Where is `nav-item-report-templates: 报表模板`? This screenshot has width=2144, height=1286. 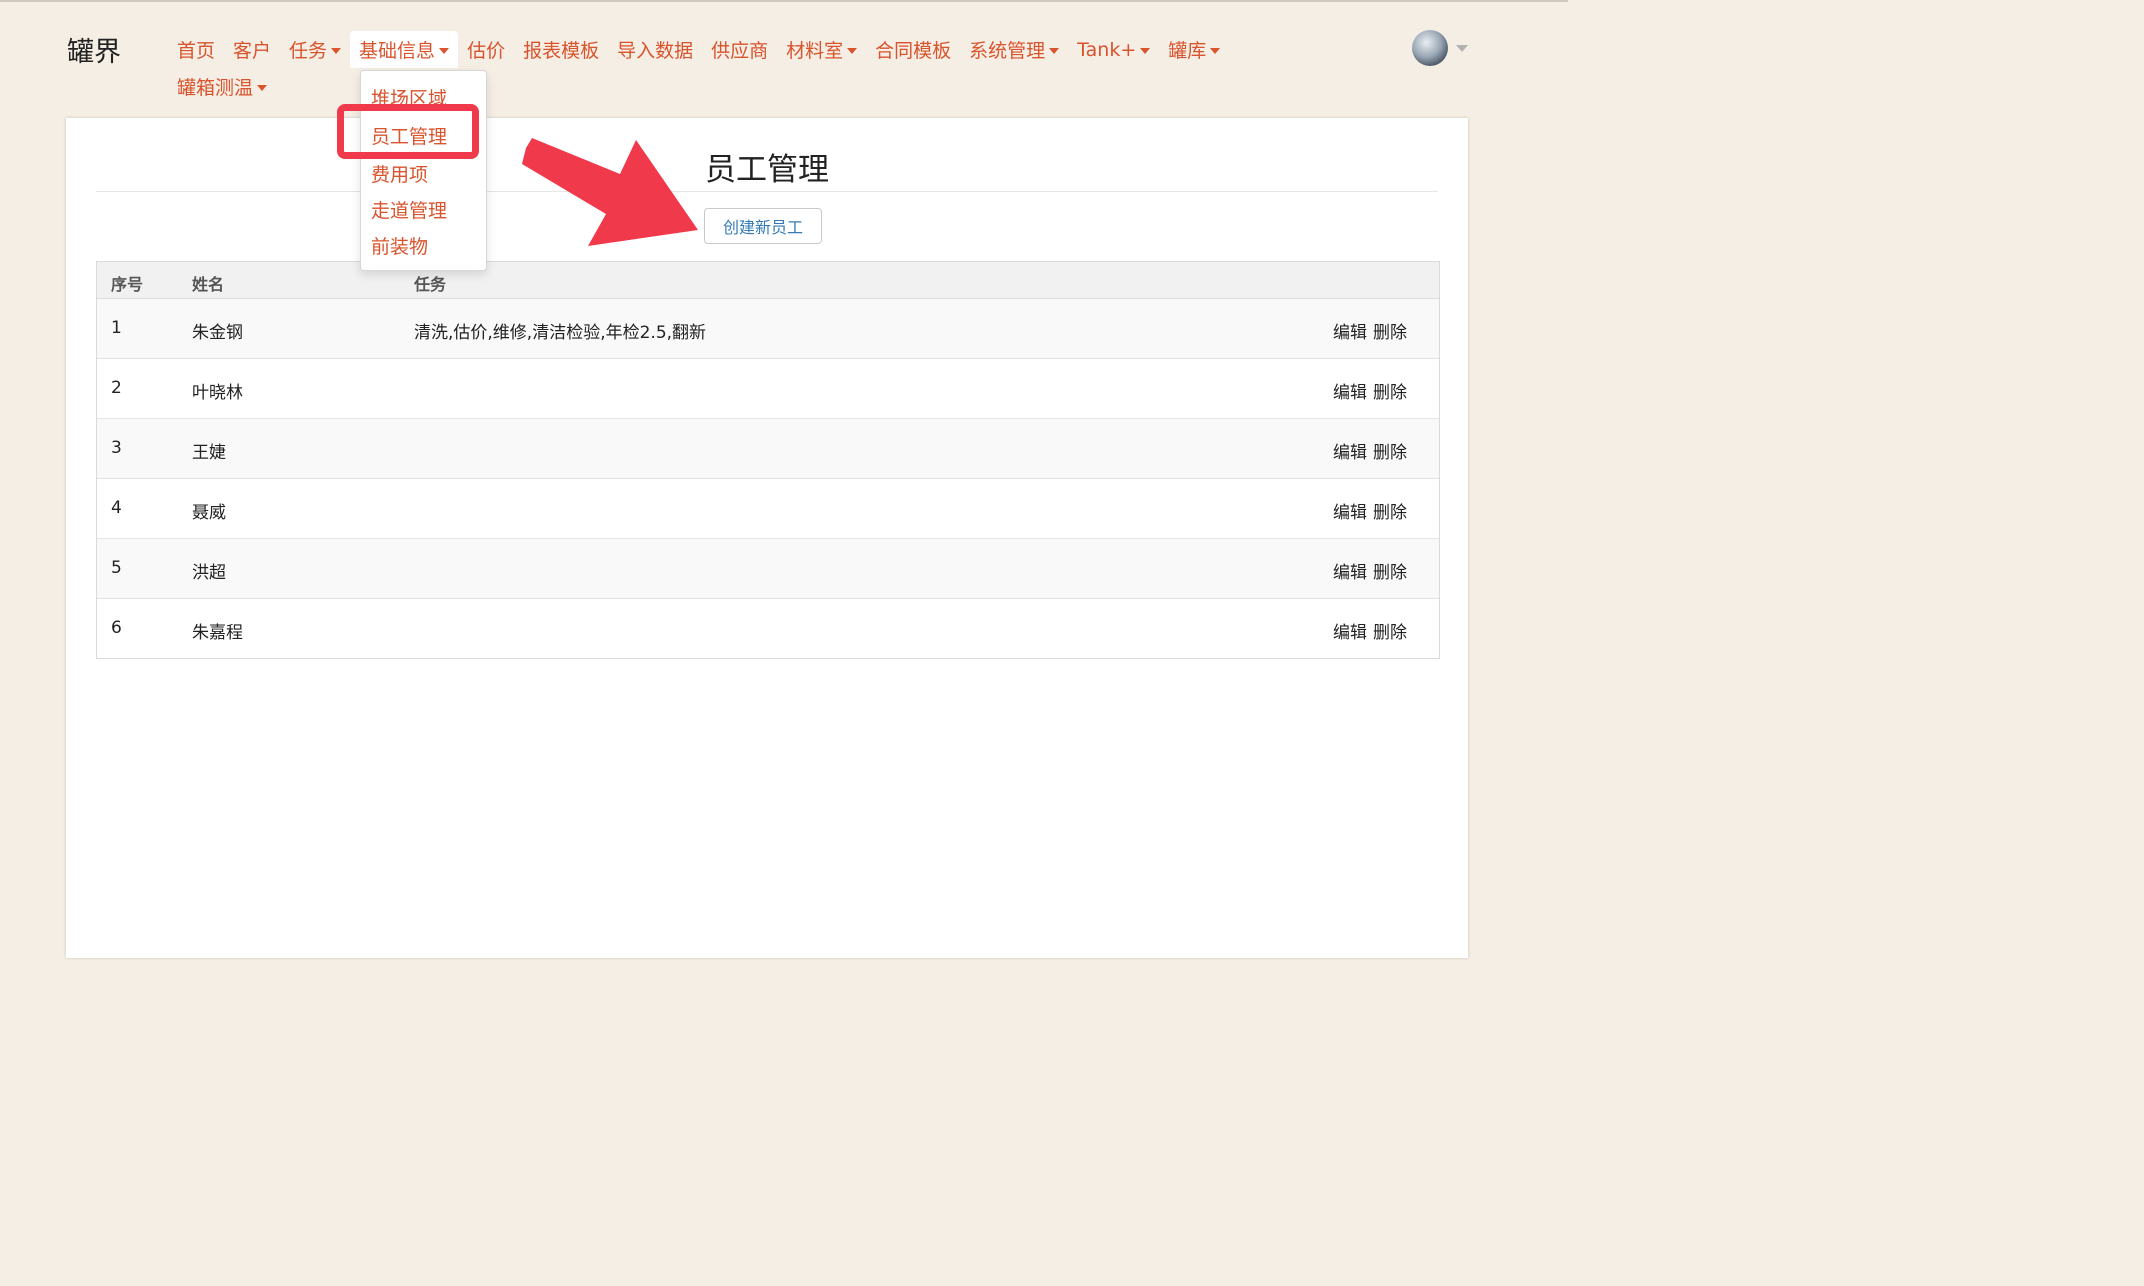
nav-item-report-templates: 报表模板 is located at coordinates (561, 49).